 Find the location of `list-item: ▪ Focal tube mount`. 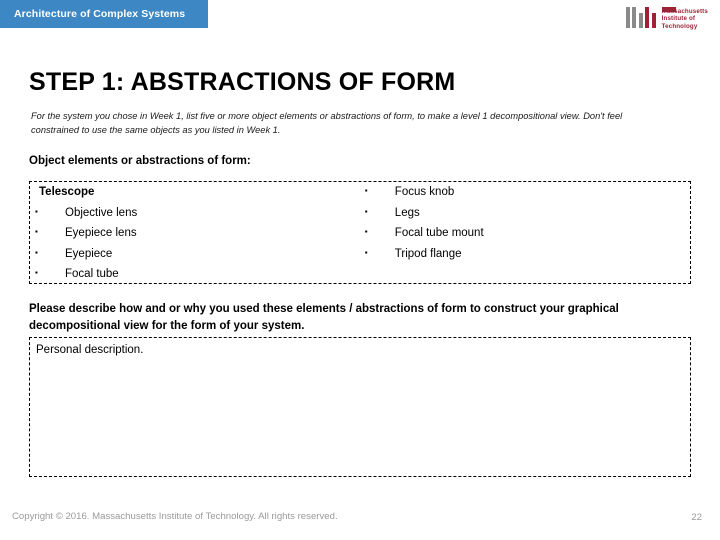

list-item: ▪ Focal tube mount is located at coordinates (527, 237).